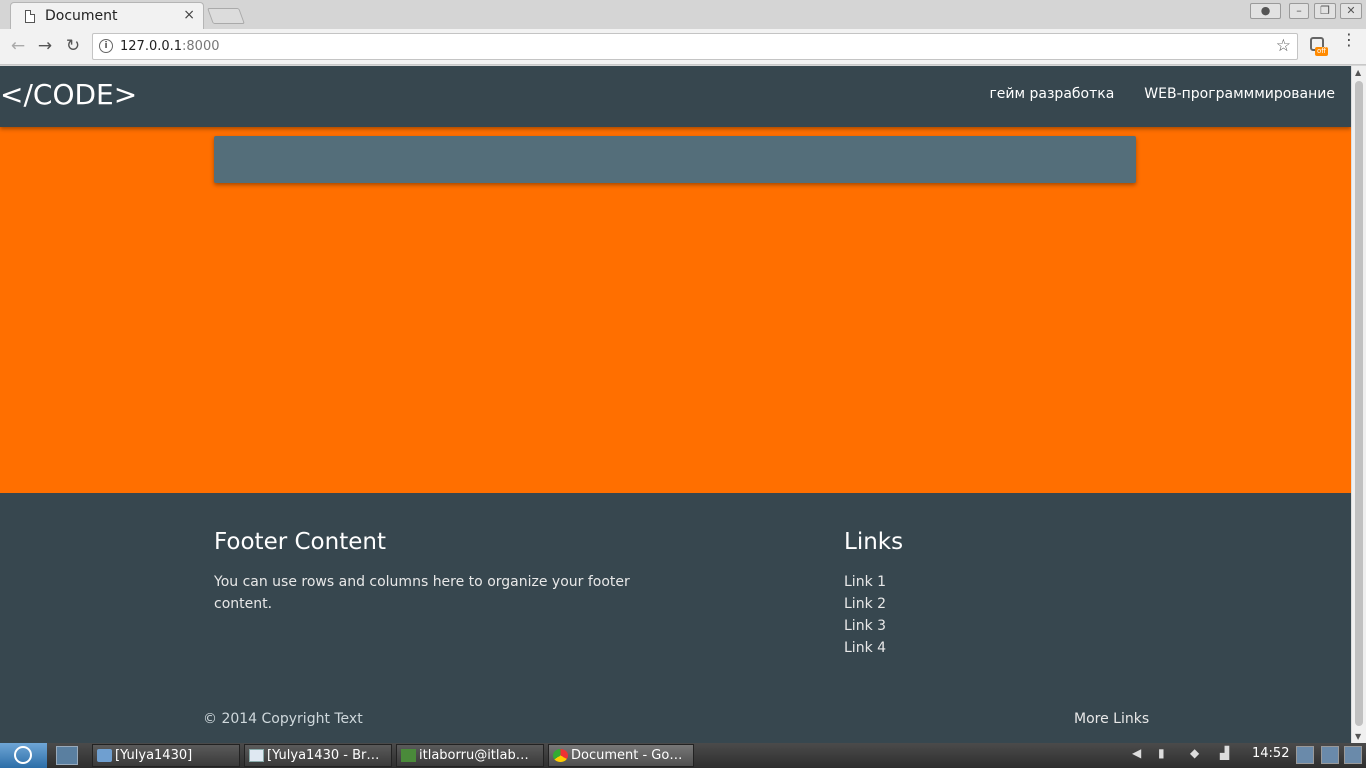 This screenshot has width=1366, height=768. Describe the element at coordinates (1299, 11) in the screenshot. I see `minimize-button: –` at that location.